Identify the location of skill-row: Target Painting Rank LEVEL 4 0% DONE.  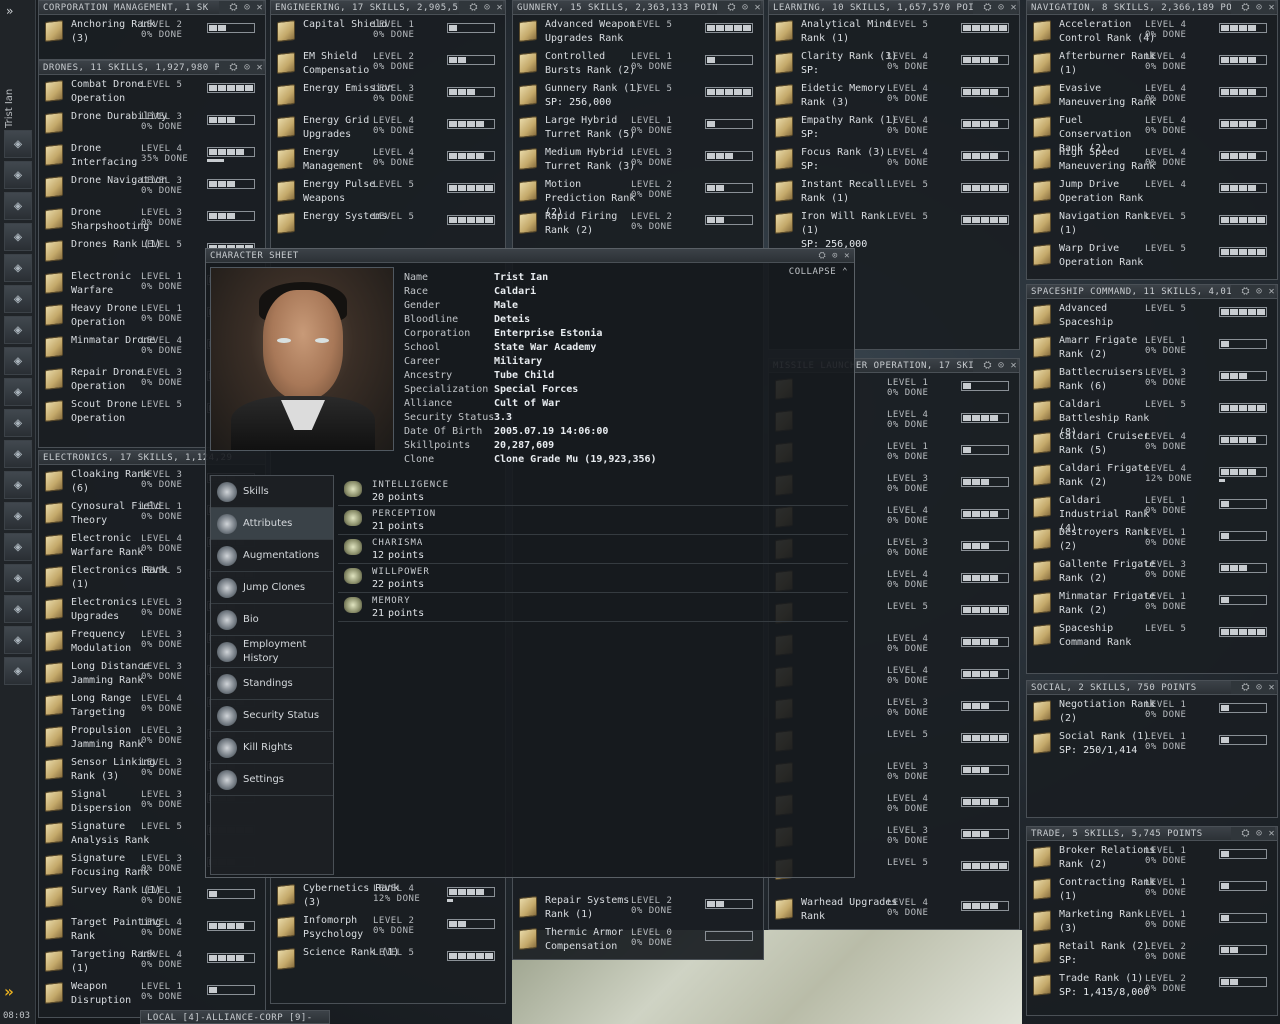
(152, 929).